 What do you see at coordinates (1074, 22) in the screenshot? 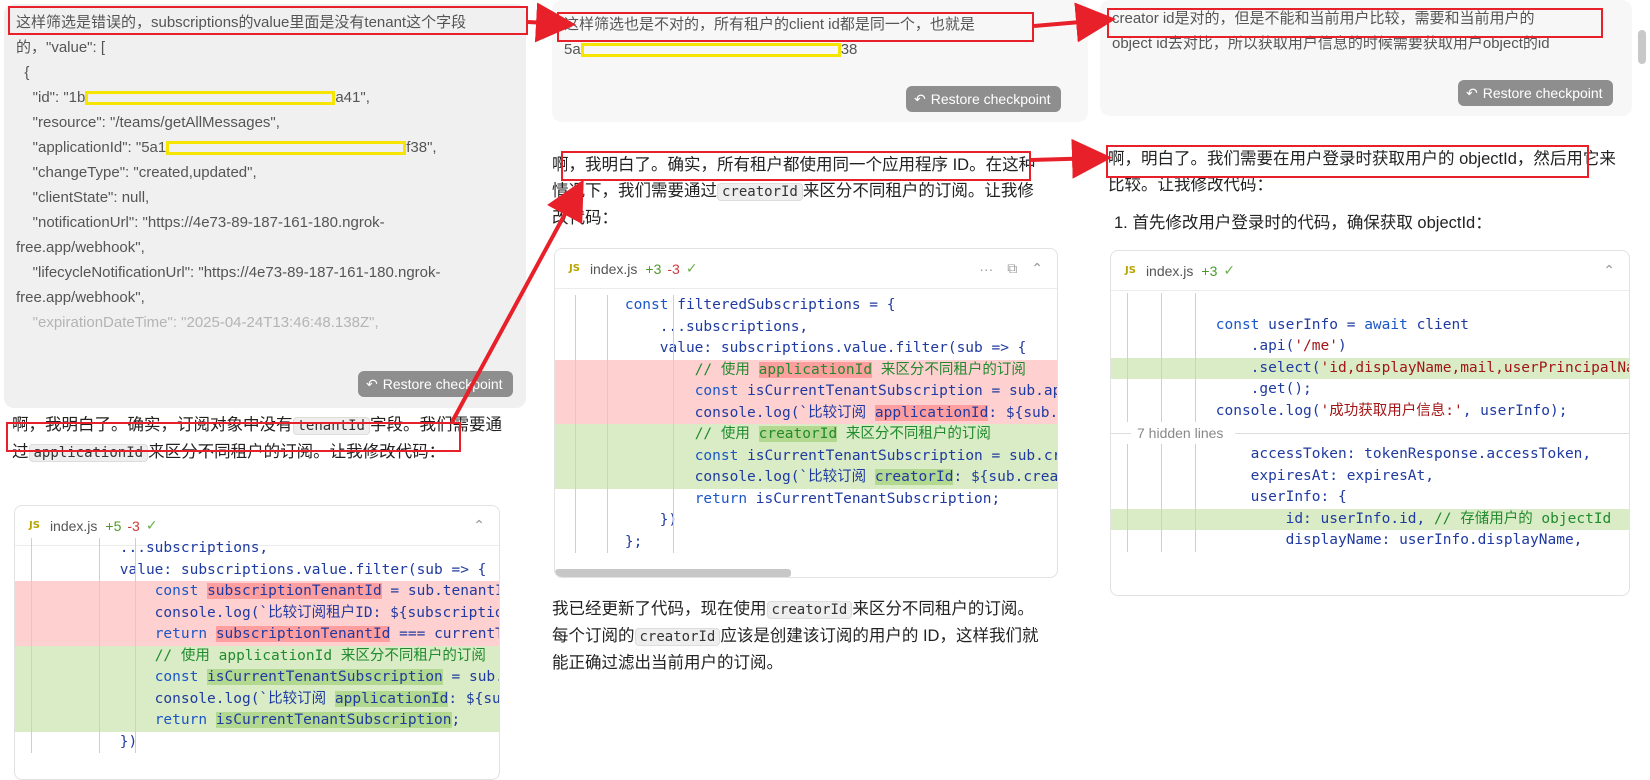
I see `arrow-note2-to-note3` at bounding box center [1074, 22].